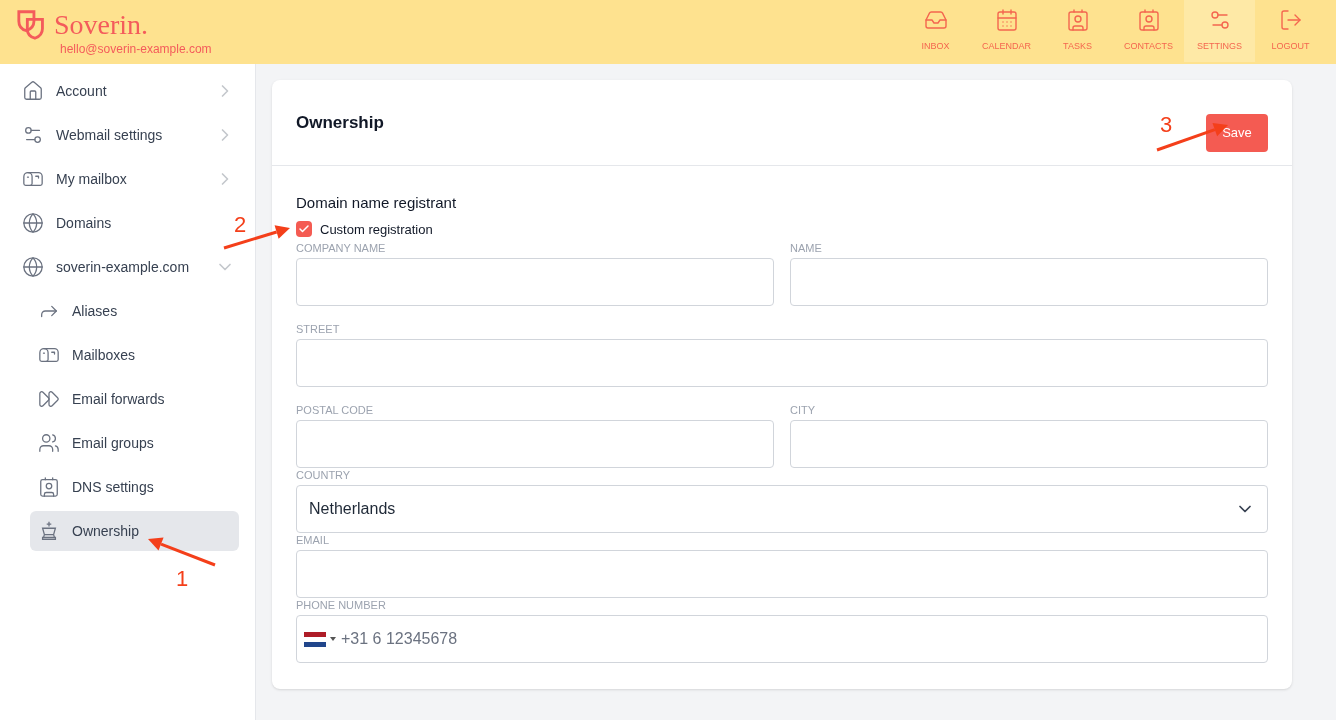  I want to click on field-label: STREET, so click(318, 329).